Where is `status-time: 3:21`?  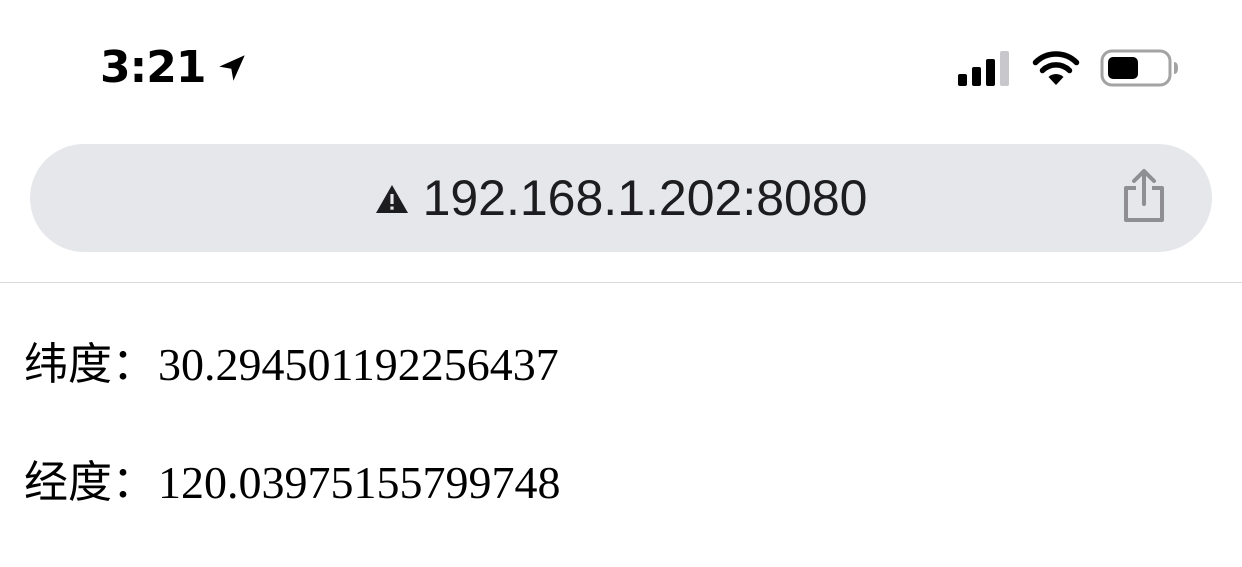 status-time: 3:21 is located at coordinates (153, 67).